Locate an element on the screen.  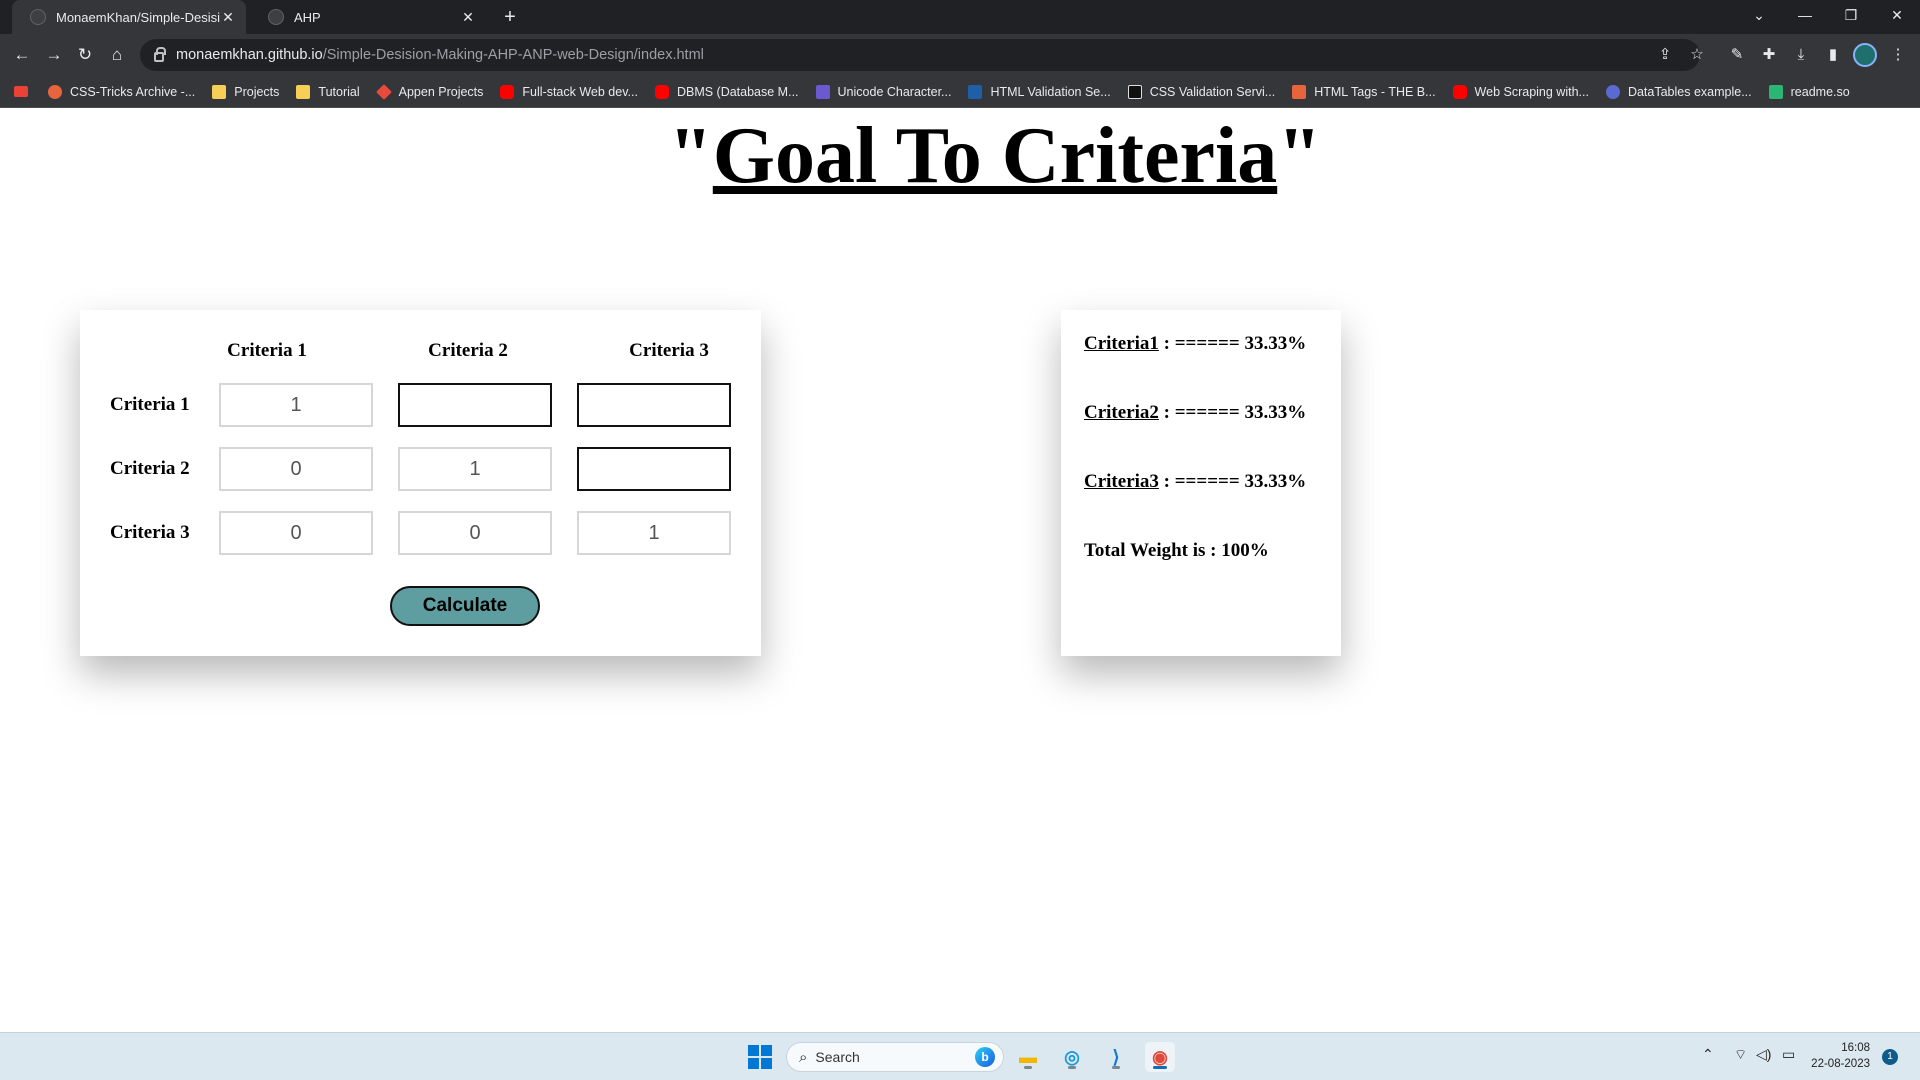
system-clock: 16:08 22-08-2023 is located at coordinates (1830, 1056).